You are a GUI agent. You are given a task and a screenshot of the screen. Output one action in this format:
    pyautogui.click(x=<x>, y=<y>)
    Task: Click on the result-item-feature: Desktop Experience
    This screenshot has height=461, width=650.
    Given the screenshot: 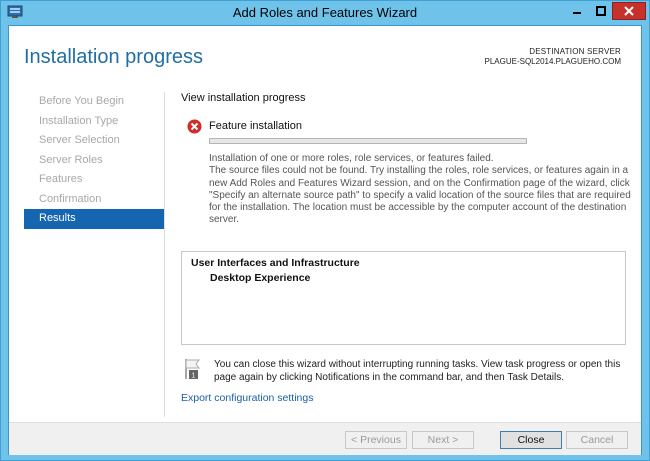 What is the action you would take?
    pyautogui.click(x=260, y=278)
    